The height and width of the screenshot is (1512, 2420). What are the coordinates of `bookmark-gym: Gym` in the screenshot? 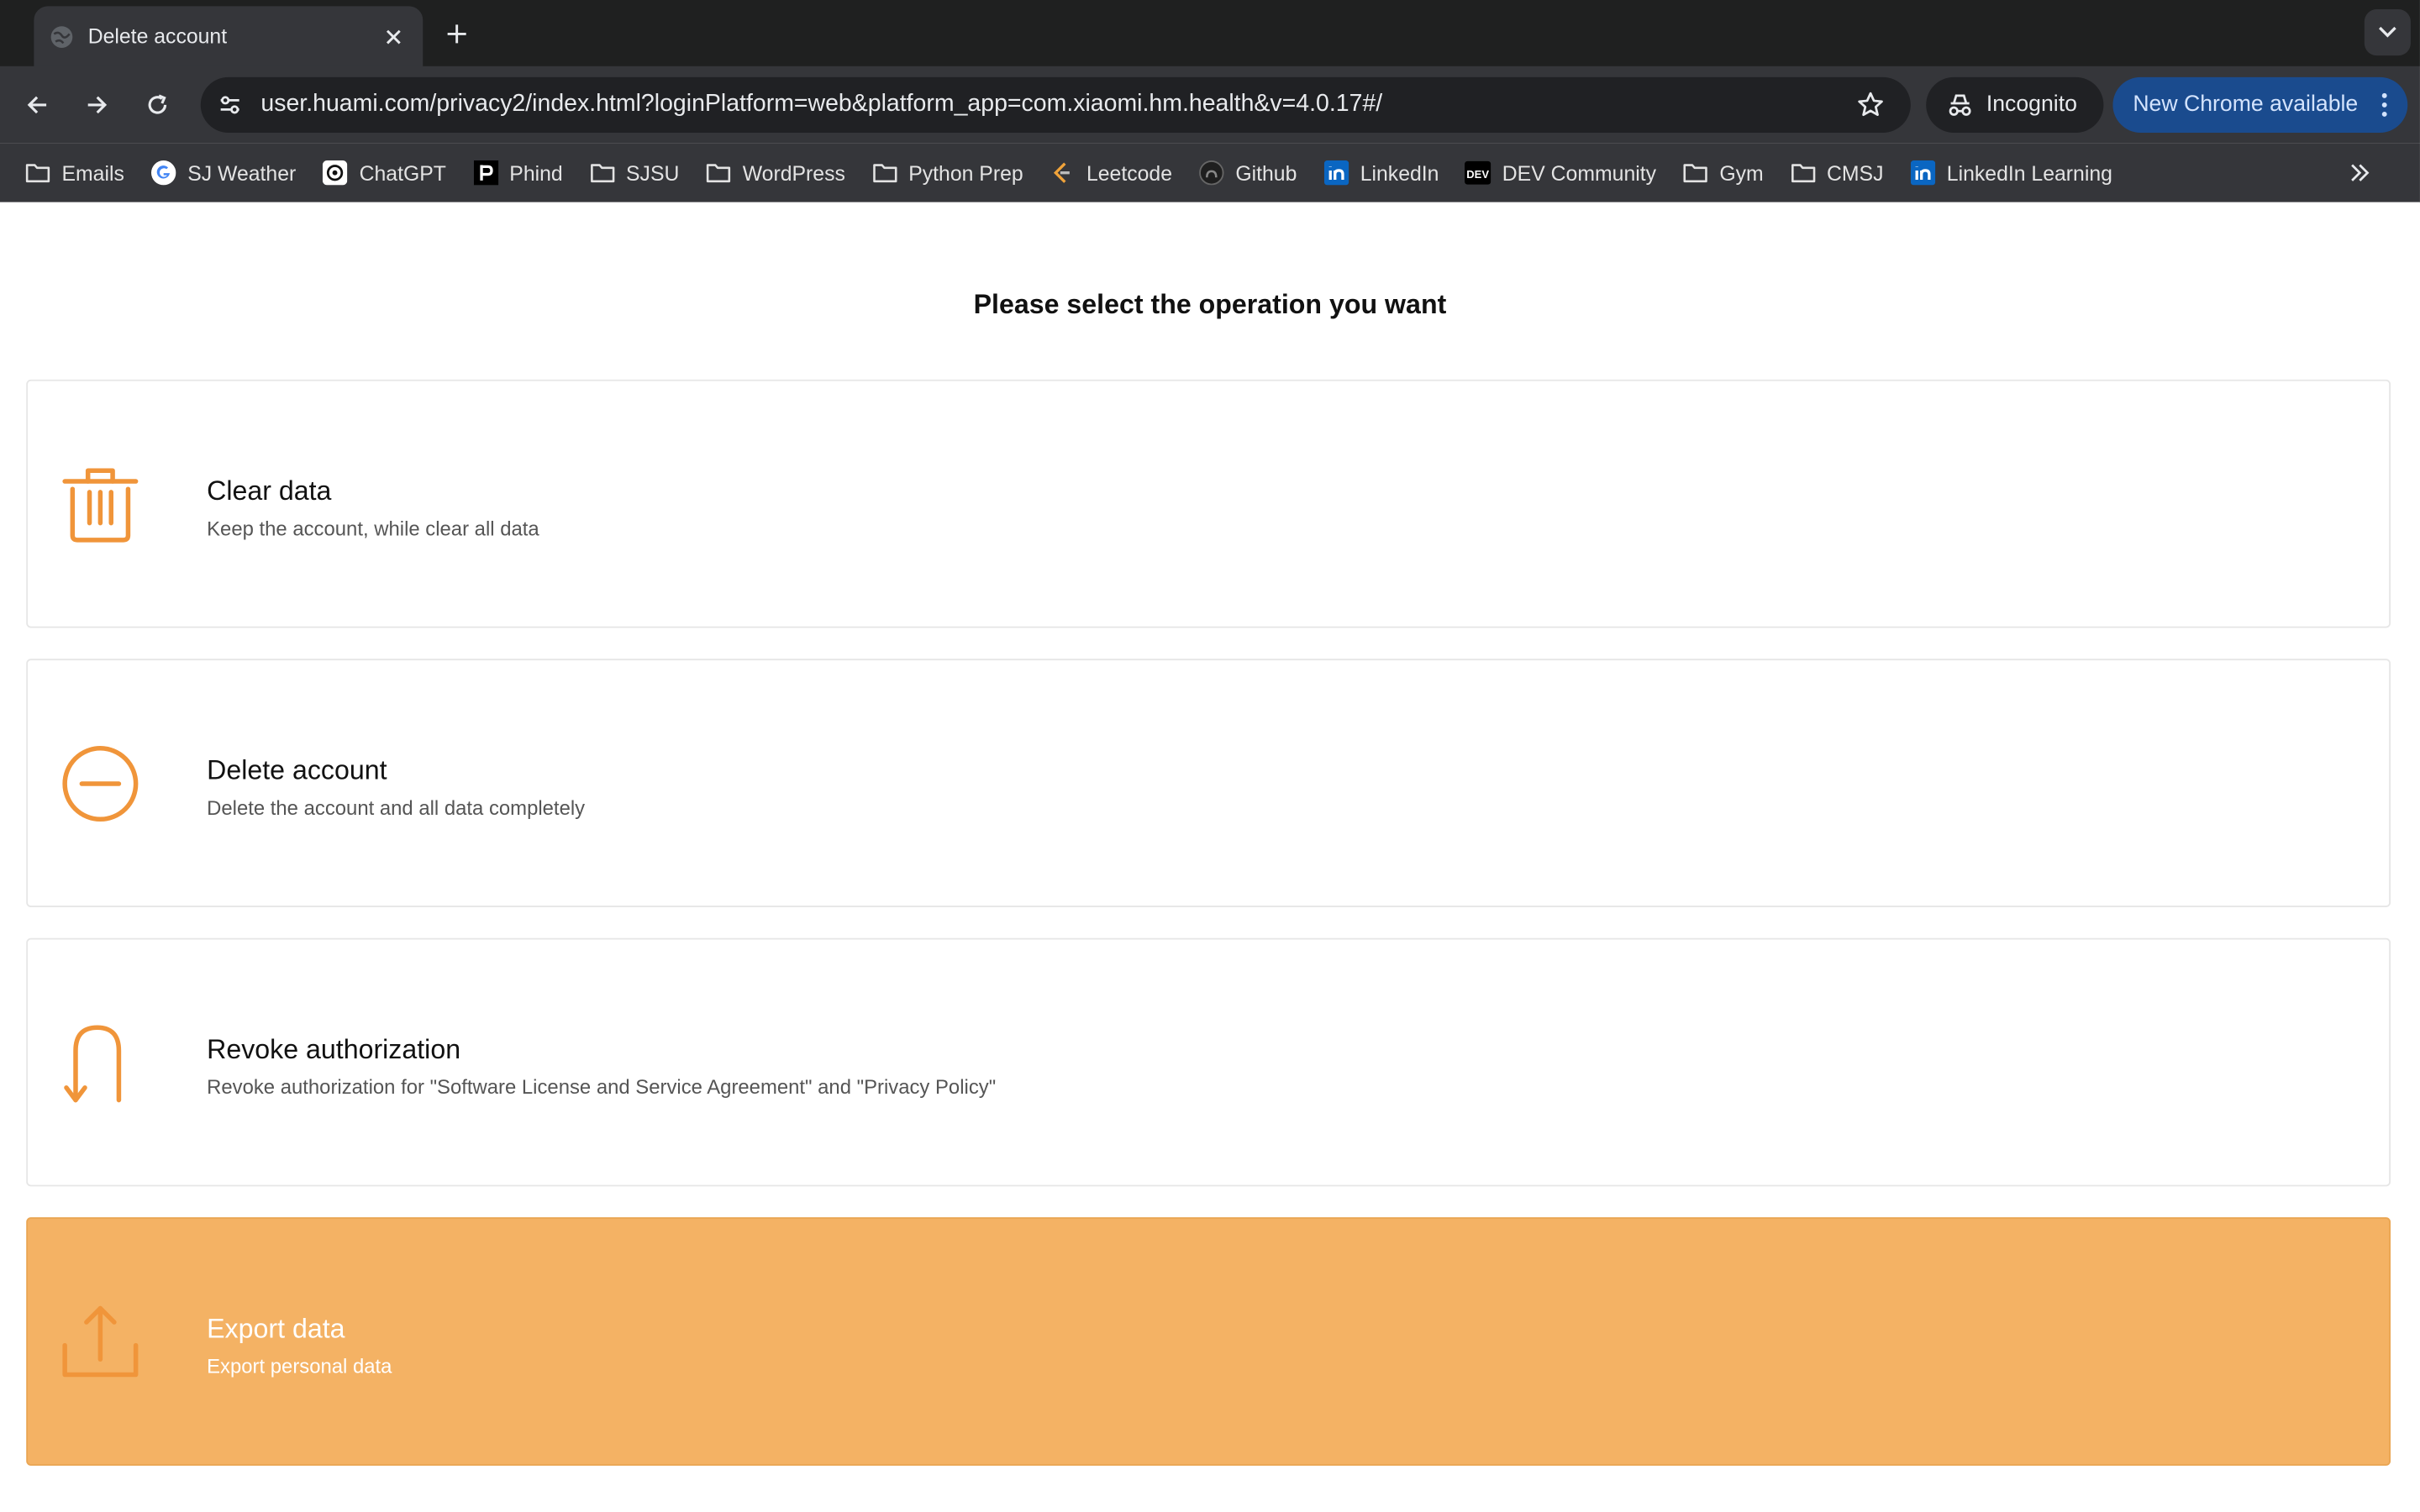 It's located at (1723, 173).